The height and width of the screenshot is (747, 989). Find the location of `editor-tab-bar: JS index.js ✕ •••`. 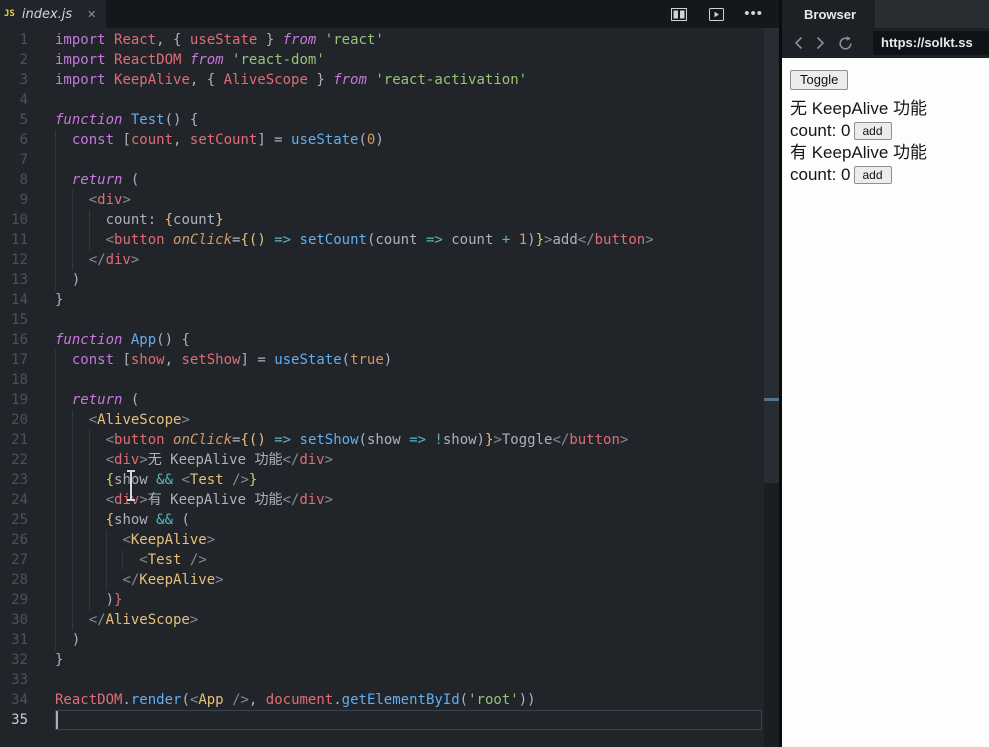

editor-tab-bar: JS index.js ✕ ••• is located at coordinates (389, 14).